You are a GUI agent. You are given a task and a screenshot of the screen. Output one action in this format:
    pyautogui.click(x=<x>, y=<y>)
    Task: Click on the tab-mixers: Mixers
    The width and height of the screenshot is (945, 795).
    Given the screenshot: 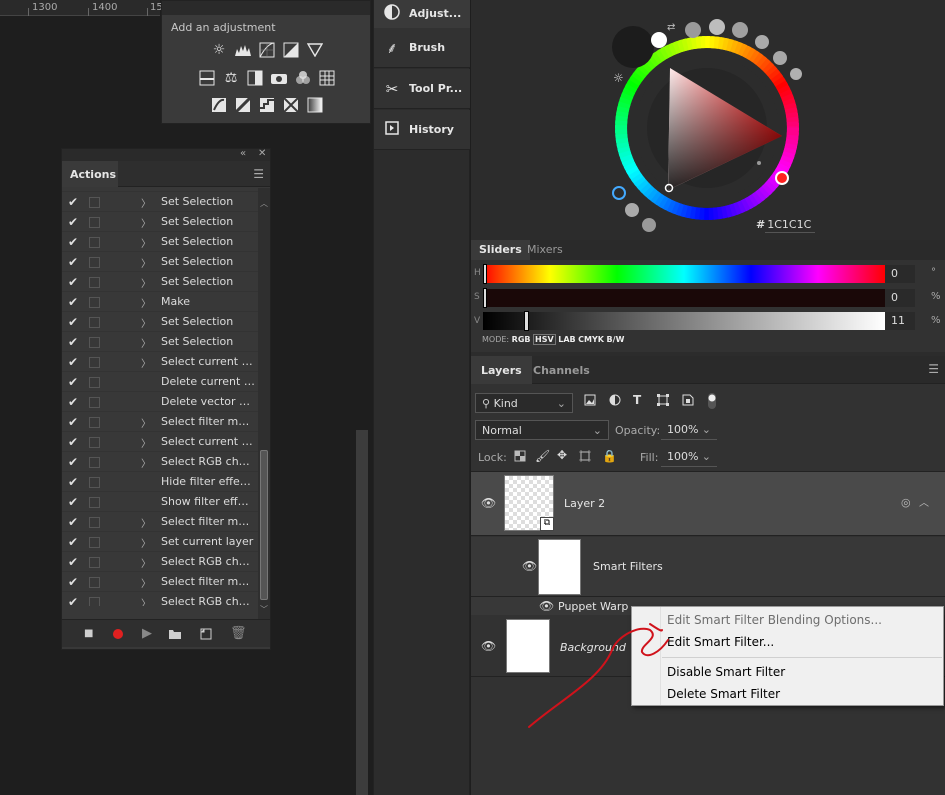 What is the action you would take?
    pyautogui.click(x=545, y=249)
    